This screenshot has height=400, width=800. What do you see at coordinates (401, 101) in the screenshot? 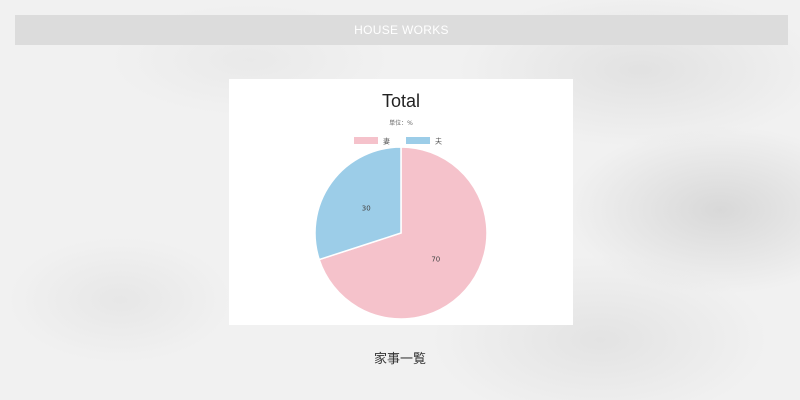
I see `chart-title: Total` at bounding box center [401, 101].